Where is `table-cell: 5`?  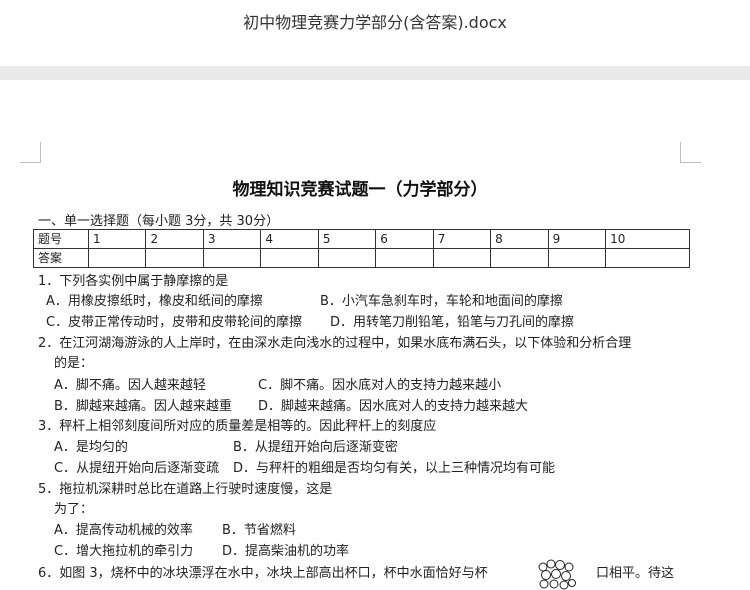
table-cell: 5 is located at coordinates (347, 239).